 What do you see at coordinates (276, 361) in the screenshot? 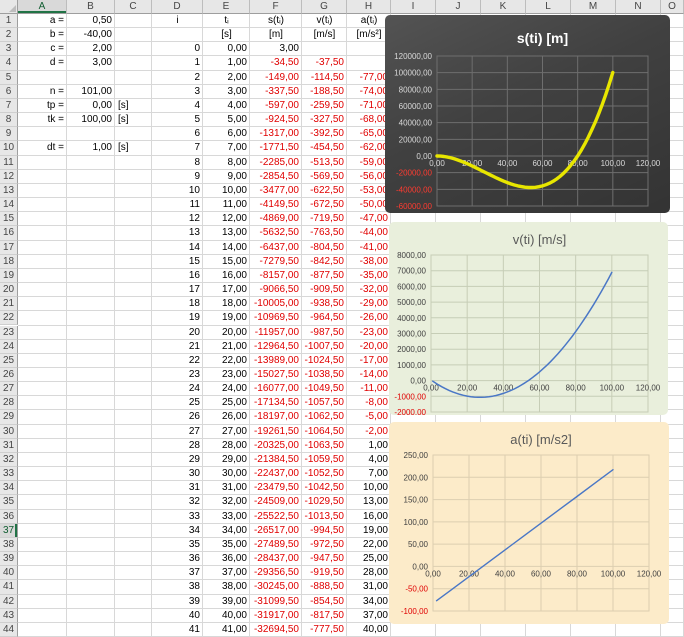
I see `cell-F25: -13989,00` at bounding box center [276, 361].